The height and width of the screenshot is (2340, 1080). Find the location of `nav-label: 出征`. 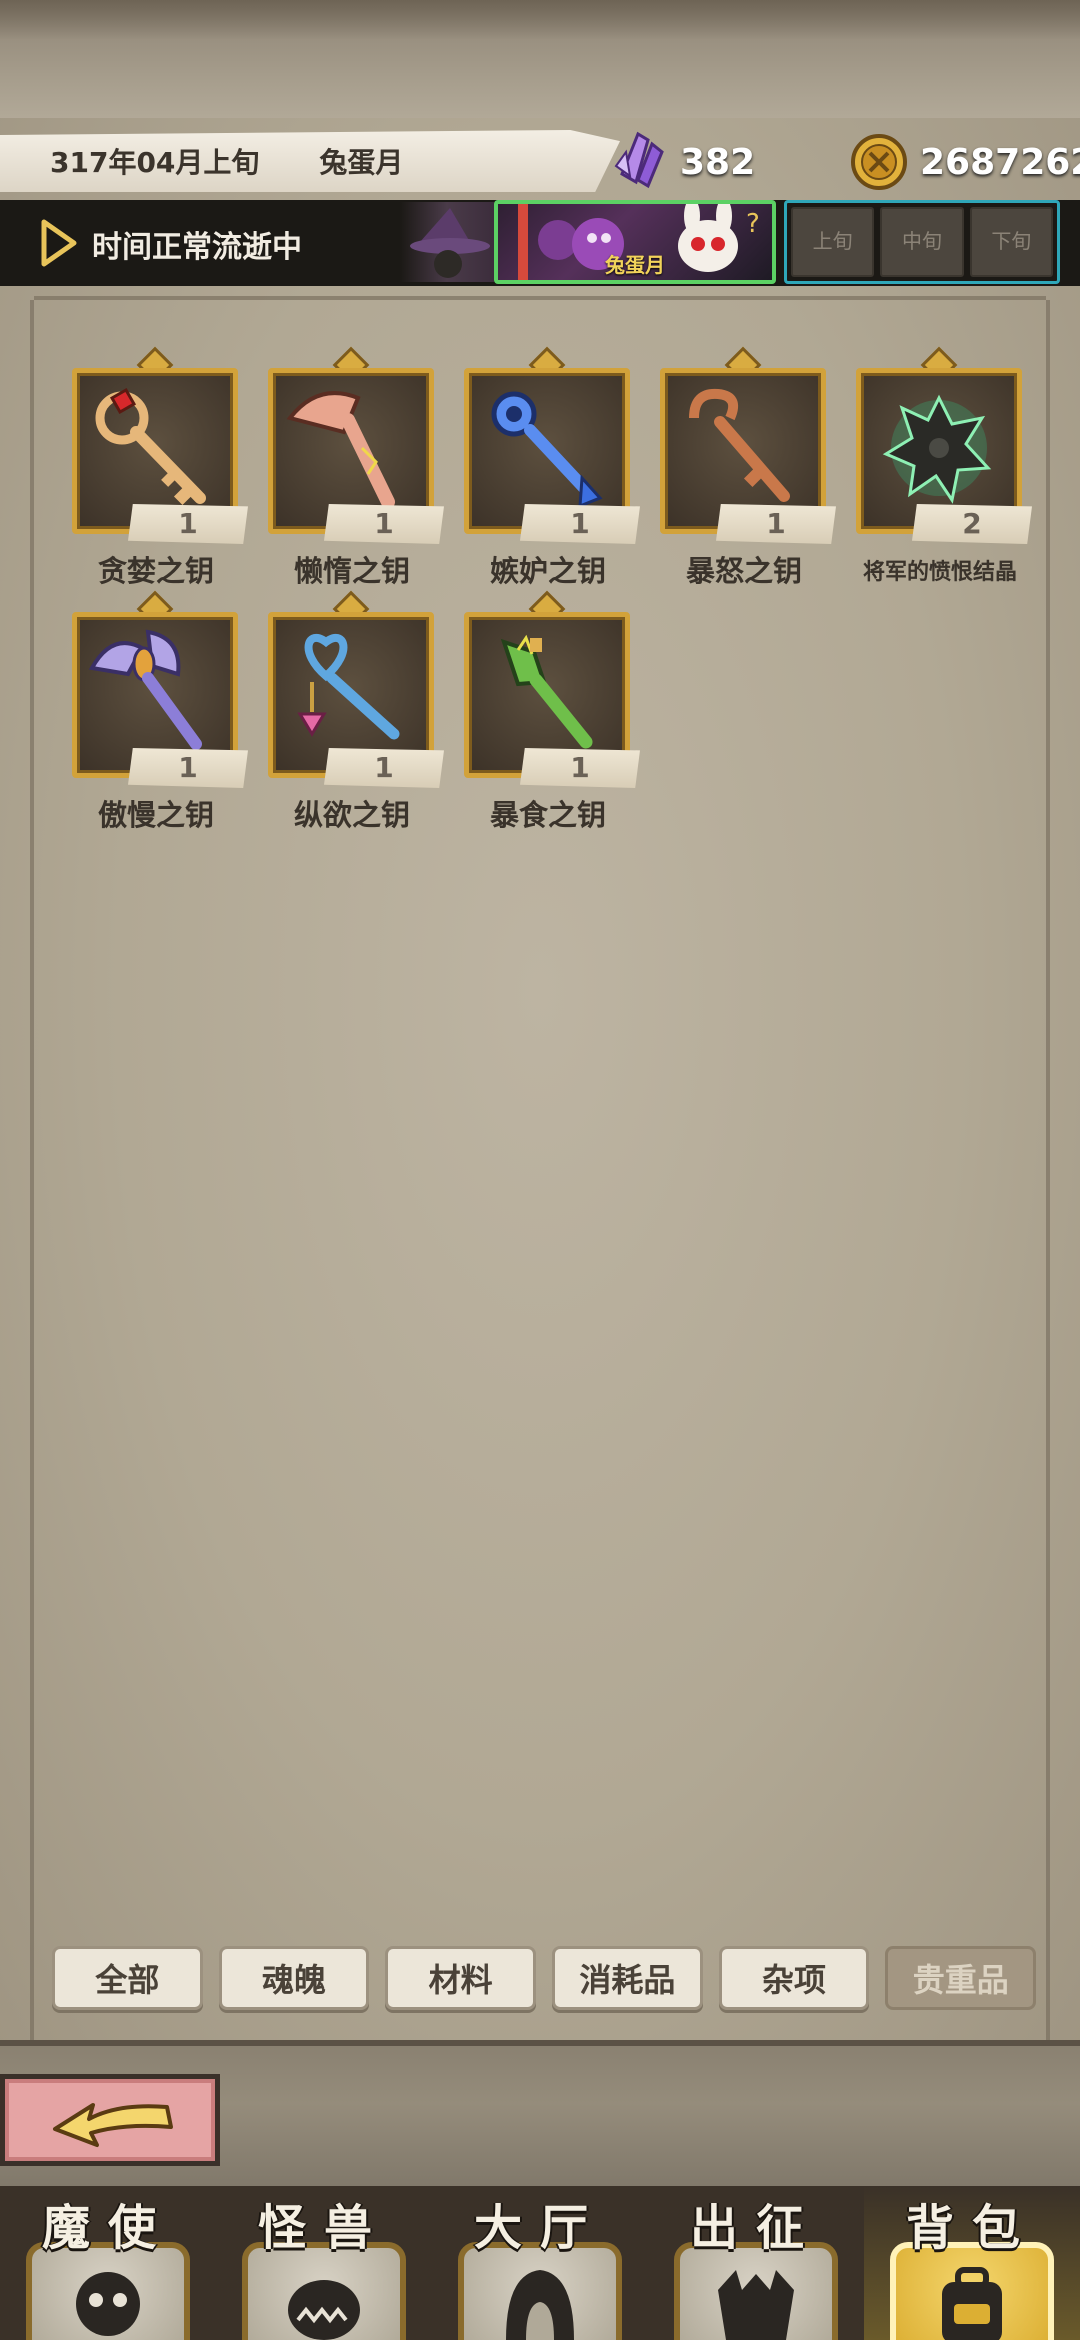

nav-label: 出征 is located at coordinates (755, 2228).